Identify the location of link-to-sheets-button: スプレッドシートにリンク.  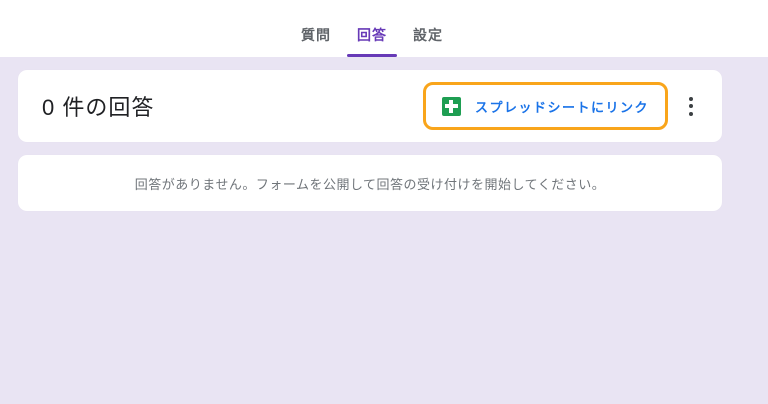
(545, 106).